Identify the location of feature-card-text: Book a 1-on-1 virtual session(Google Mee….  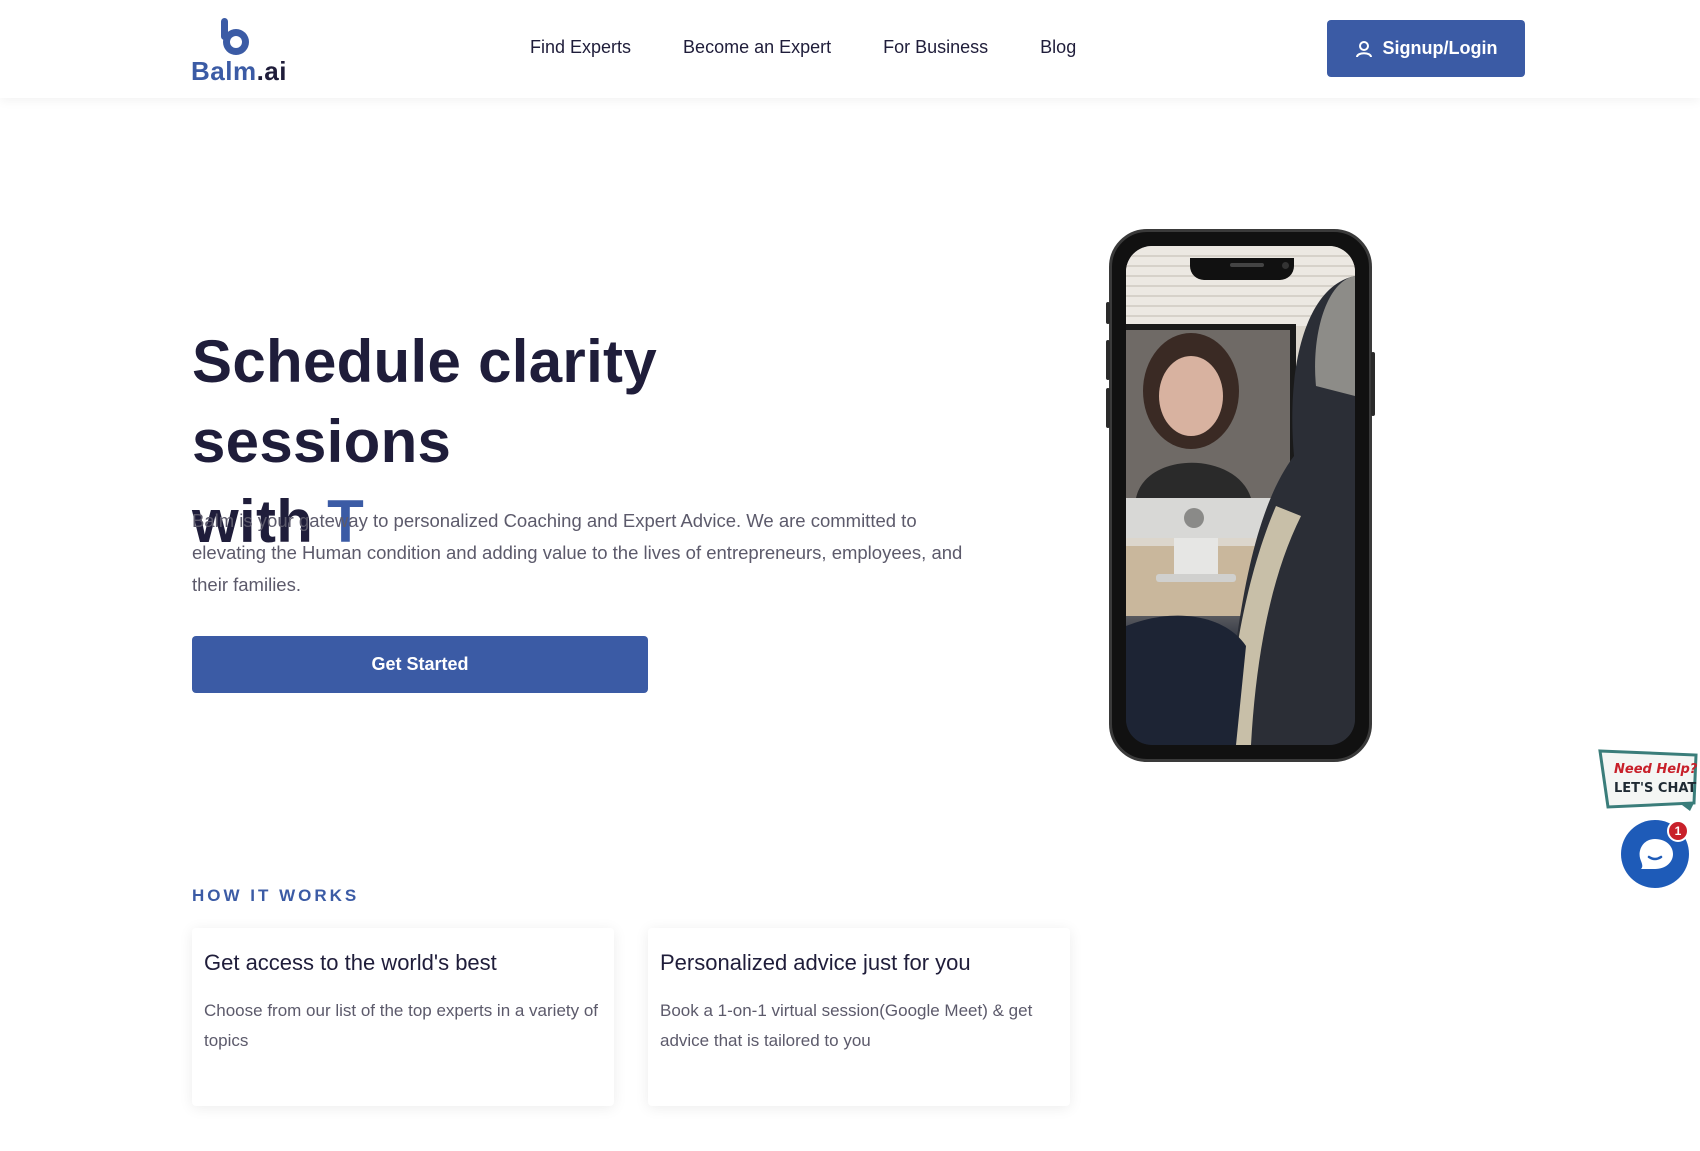
(846, 1025).